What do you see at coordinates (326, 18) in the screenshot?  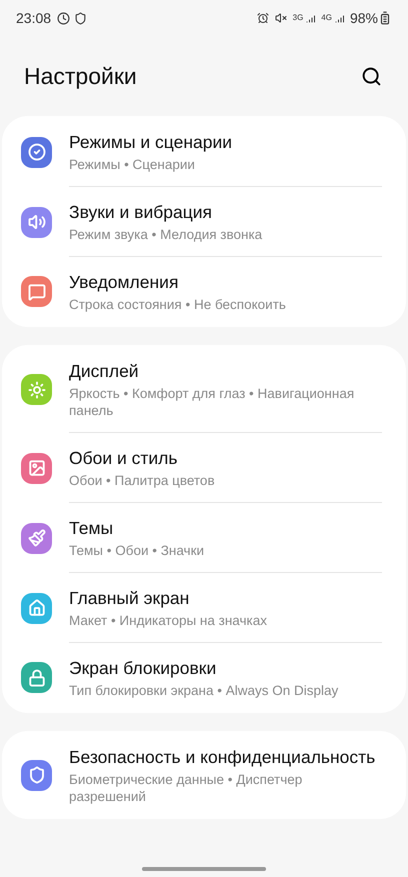 I see `network-type: 4G` at bounding box center [326, 18].